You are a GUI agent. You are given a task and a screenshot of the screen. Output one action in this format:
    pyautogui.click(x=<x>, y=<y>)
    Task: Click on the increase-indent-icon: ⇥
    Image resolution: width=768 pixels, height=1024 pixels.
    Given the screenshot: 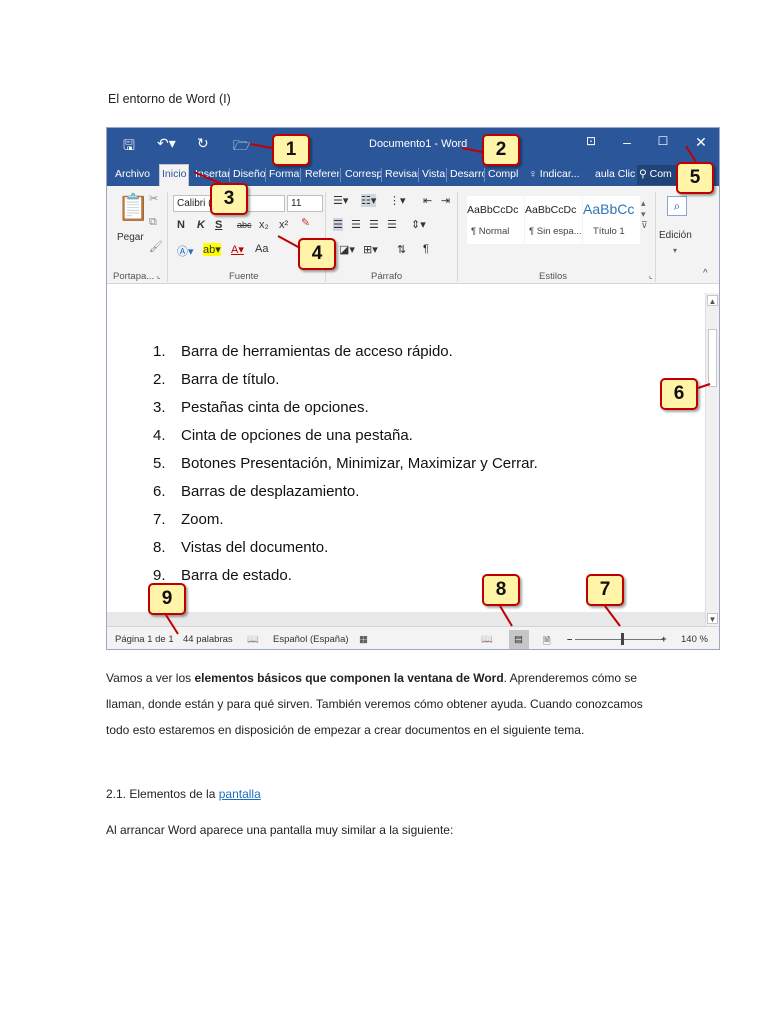 What is the action you would take?
    pyautogui.click(x=445, y=200)
    